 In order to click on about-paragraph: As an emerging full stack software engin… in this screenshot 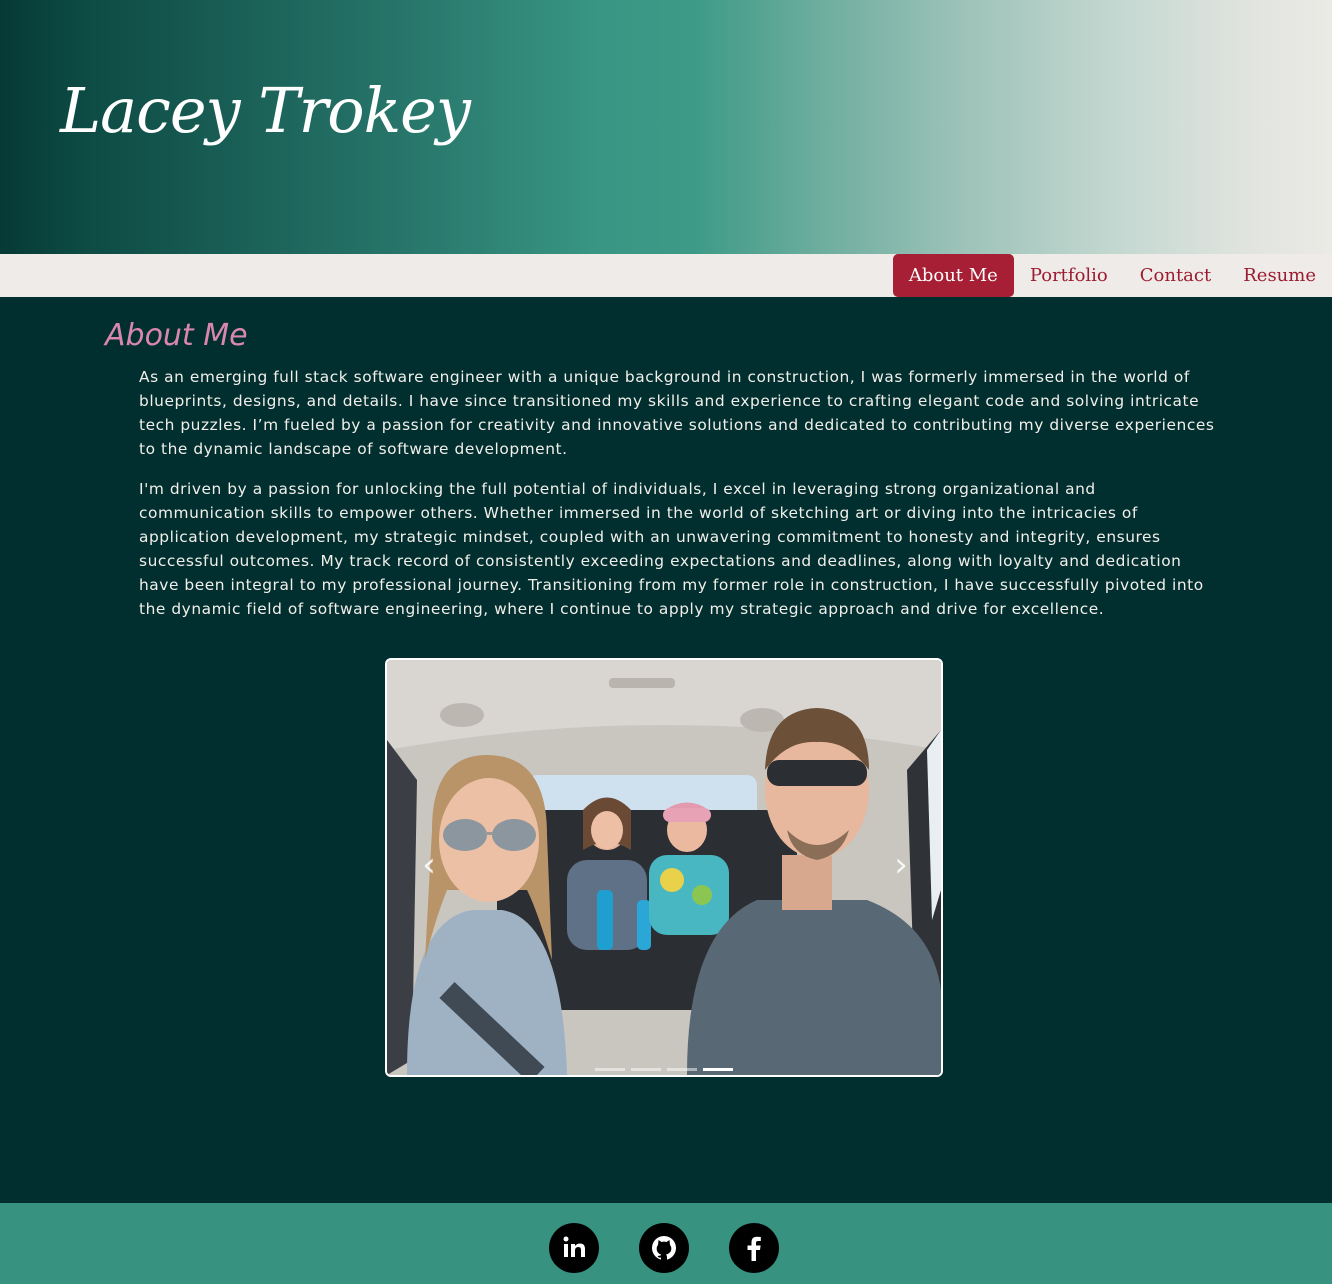, I will do `click(677, 413)`.